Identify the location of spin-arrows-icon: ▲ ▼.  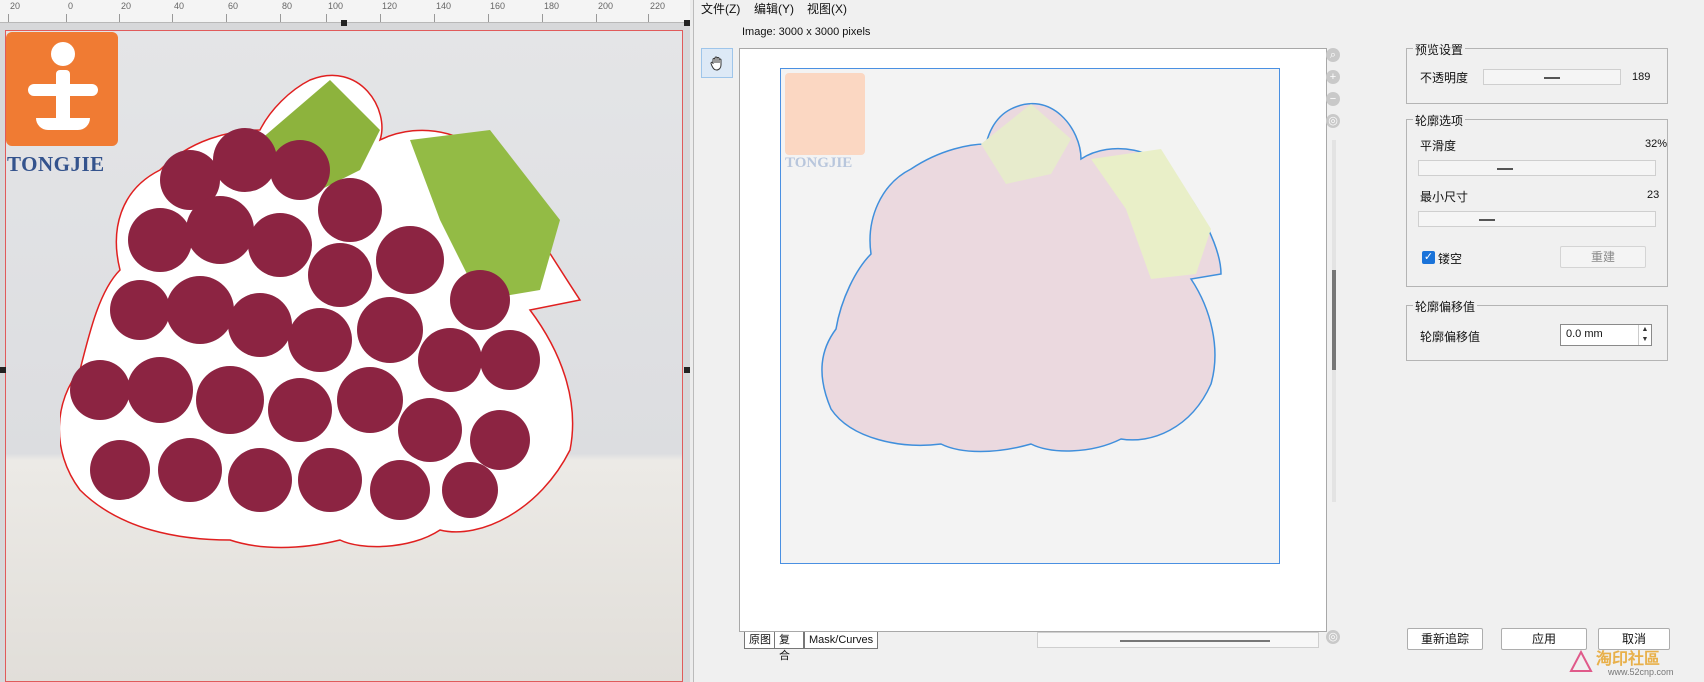
(1644, 335).